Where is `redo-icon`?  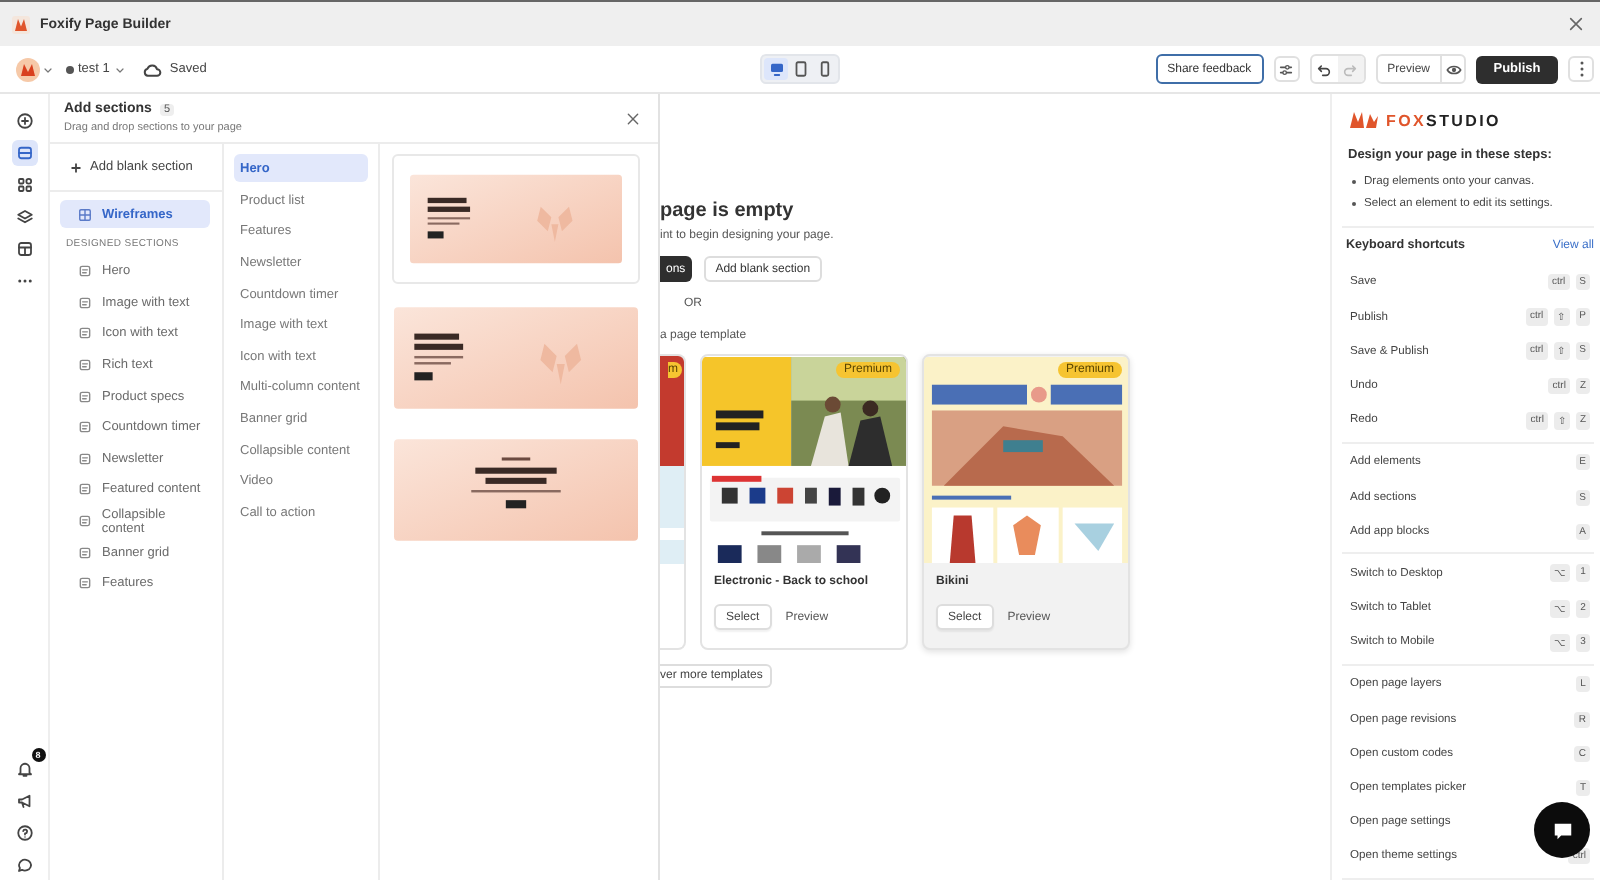 redo-icon is located at coordinates (1350, 69).